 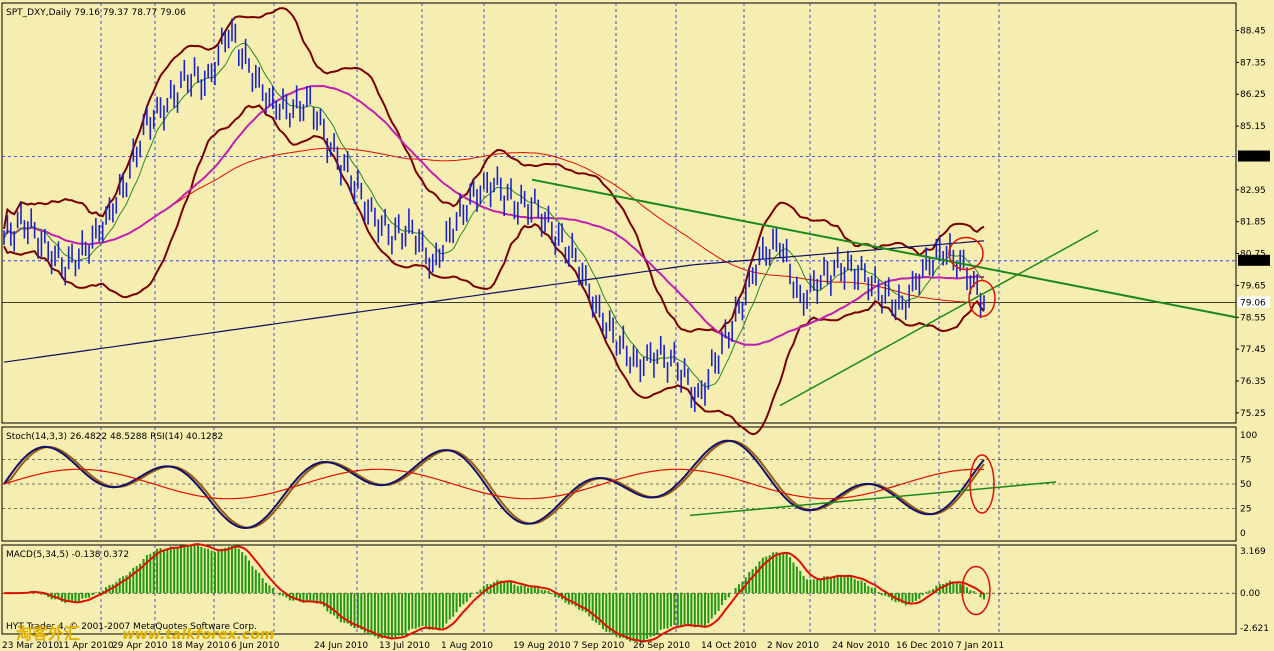 I want to click on stoch-tick-label: 75, so click(x=1245, y=461).